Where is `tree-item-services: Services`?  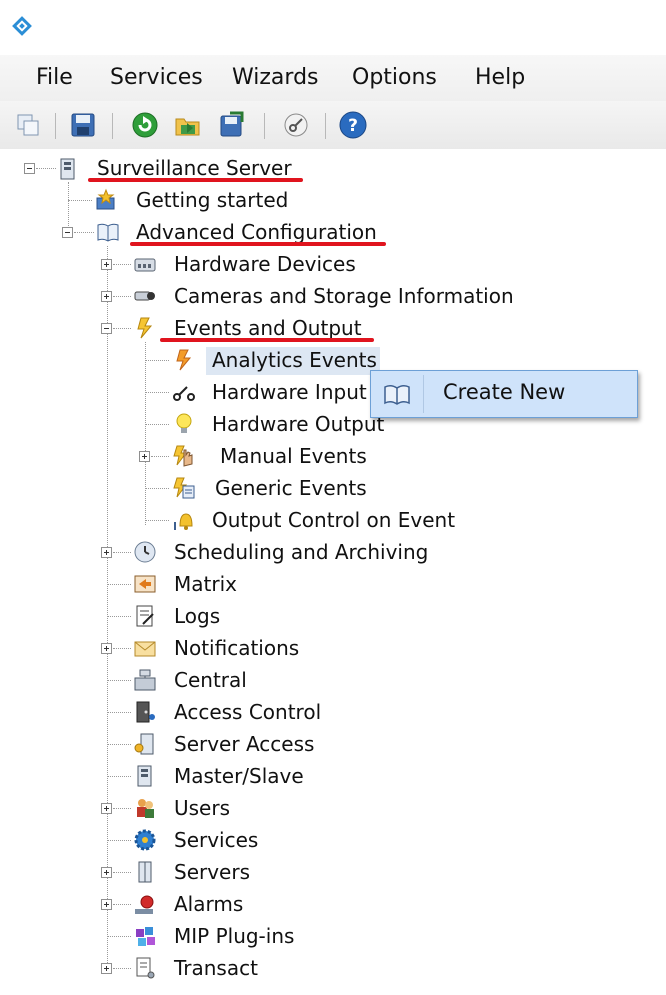
tree-item-services: Services is located at coordinates (216, 840).